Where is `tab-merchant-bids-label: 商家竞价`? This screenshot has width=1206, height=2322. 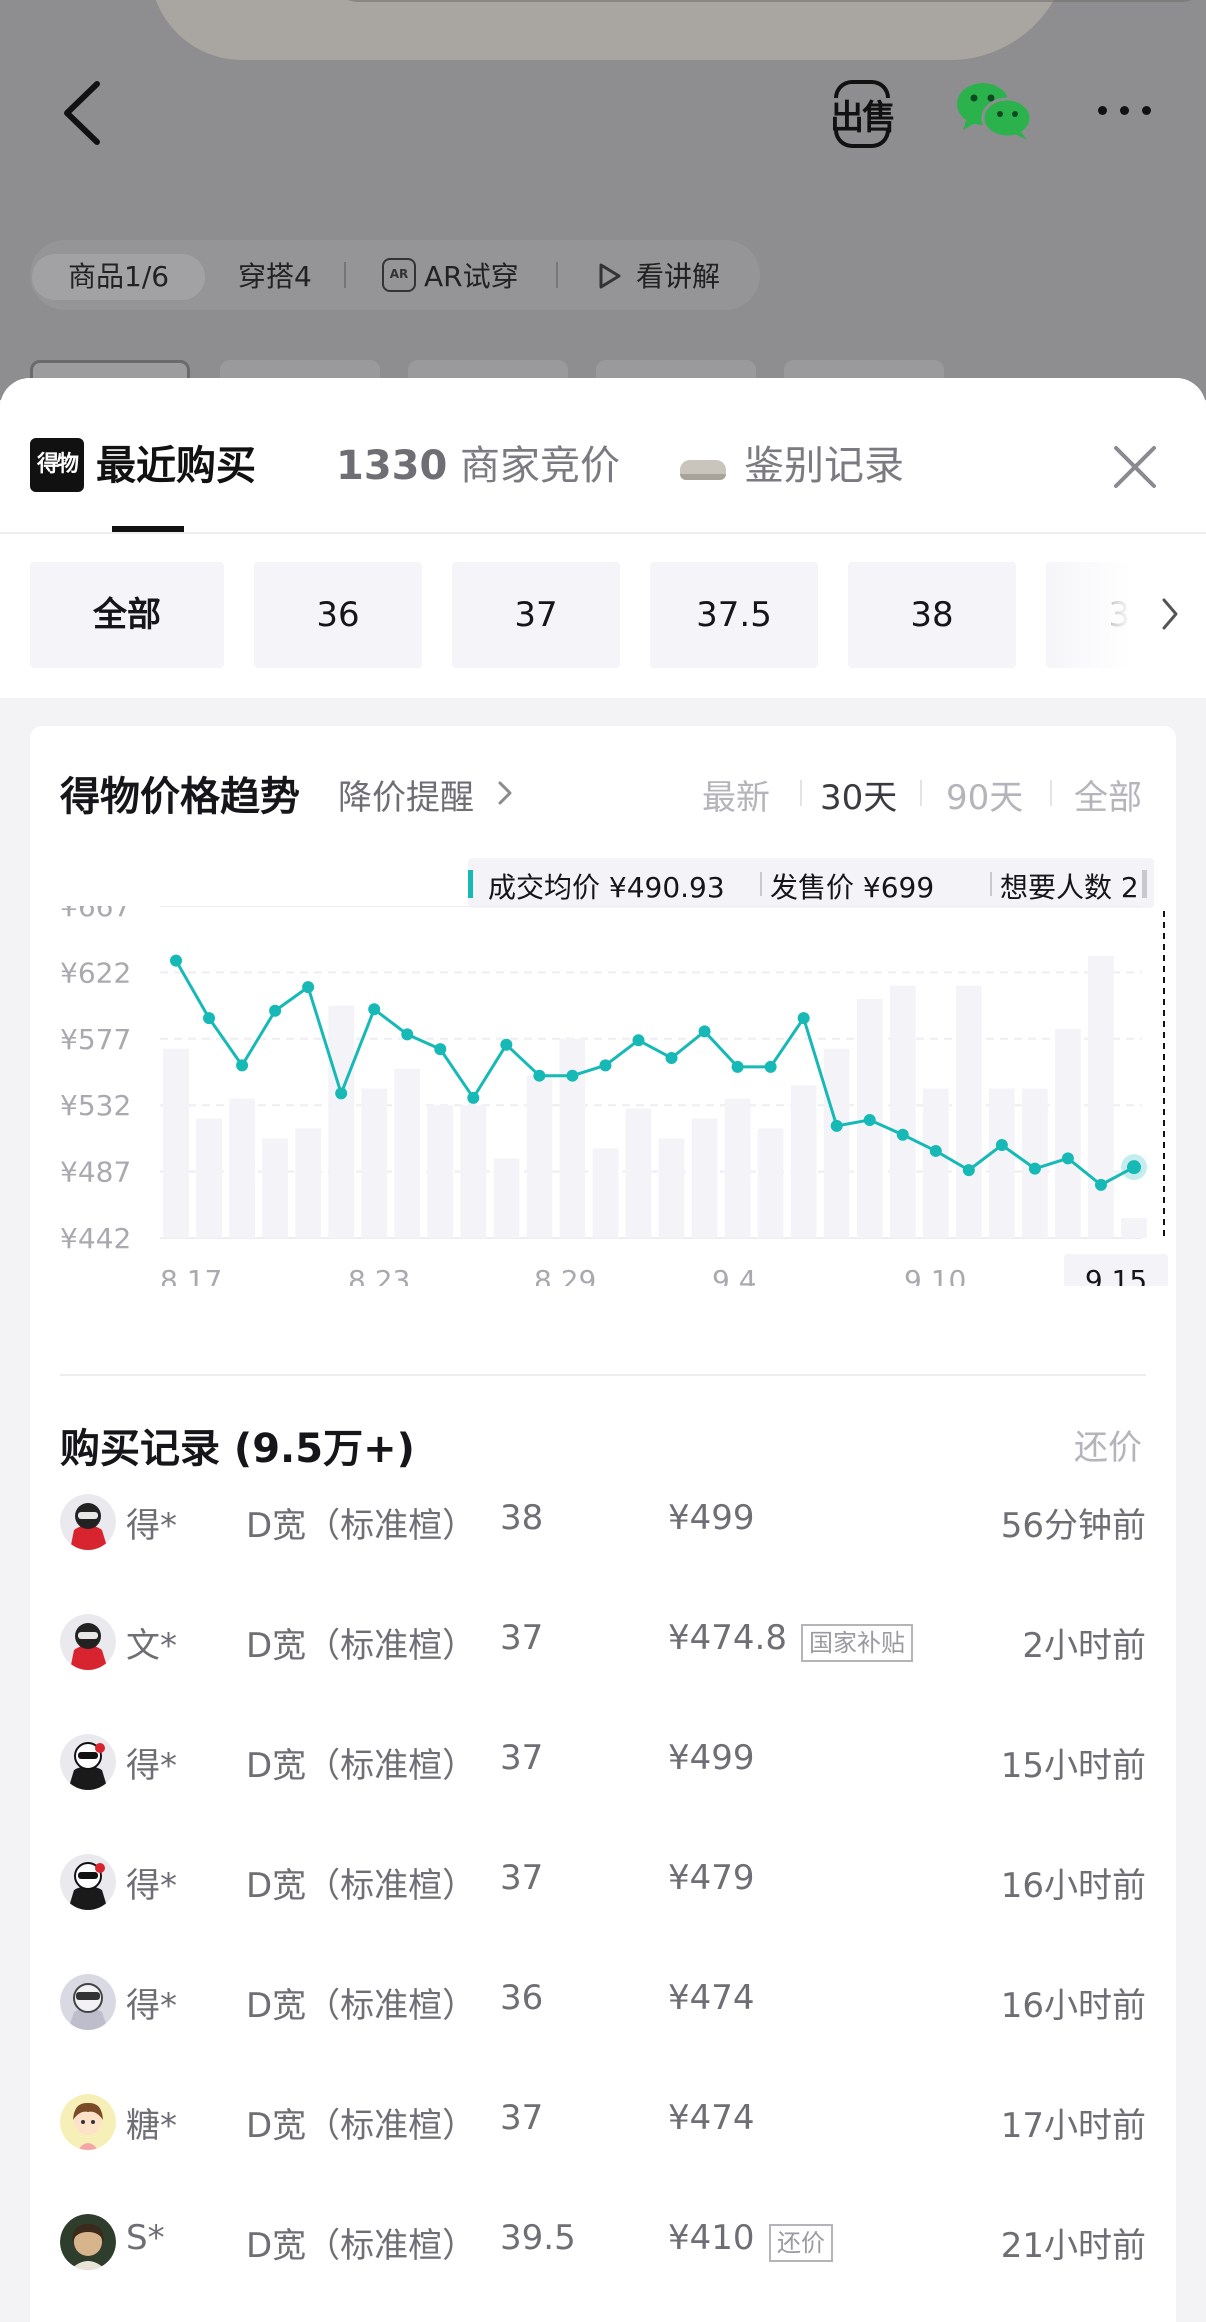 tab-merchant-bids-label: 商家竞价 is located at coordinates (540, 466).